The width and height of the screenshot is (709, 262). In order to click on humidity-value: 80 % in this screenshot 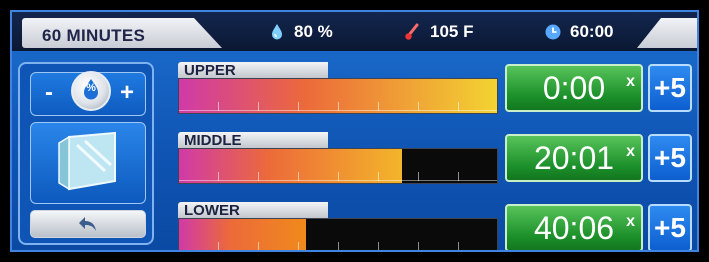, I will do `click(313, 31)`.